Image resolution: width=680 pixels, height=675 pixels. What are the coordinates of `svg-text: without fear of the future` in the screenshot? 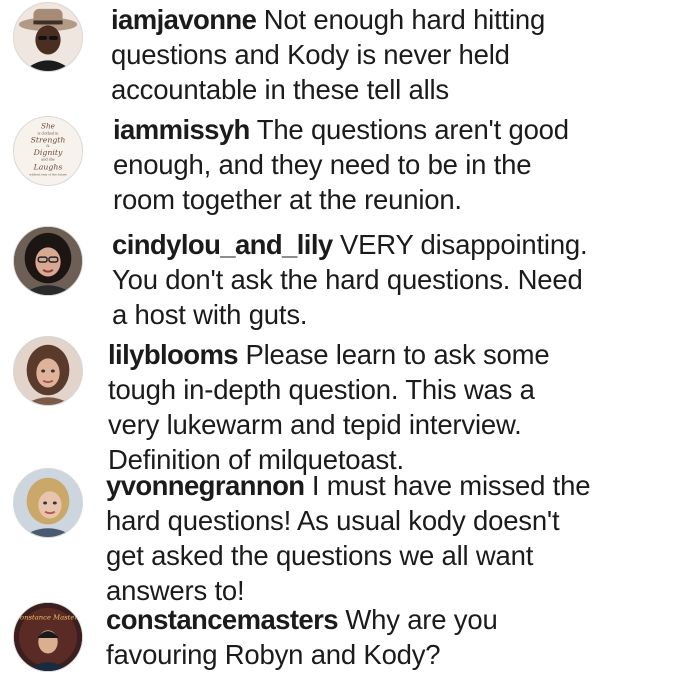 It's located at (48, 174).